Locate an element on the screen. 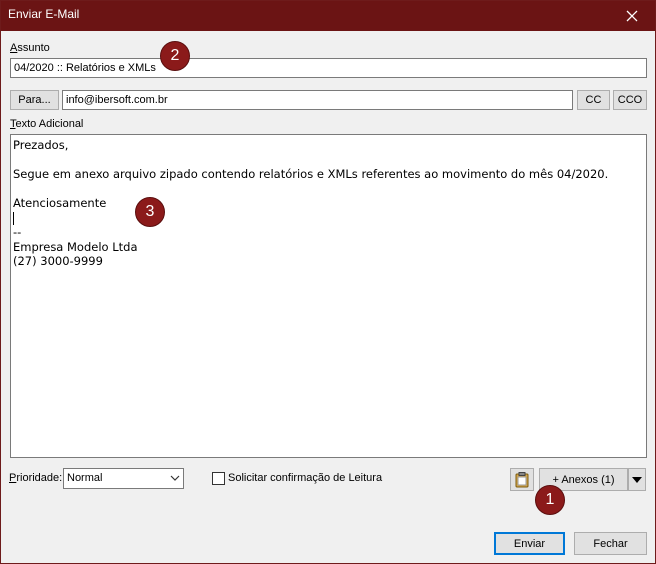 Image resolution: width=656 pixels, height=564 pixels. body-text-line: Prezados, is located at coordinates (41, 145).